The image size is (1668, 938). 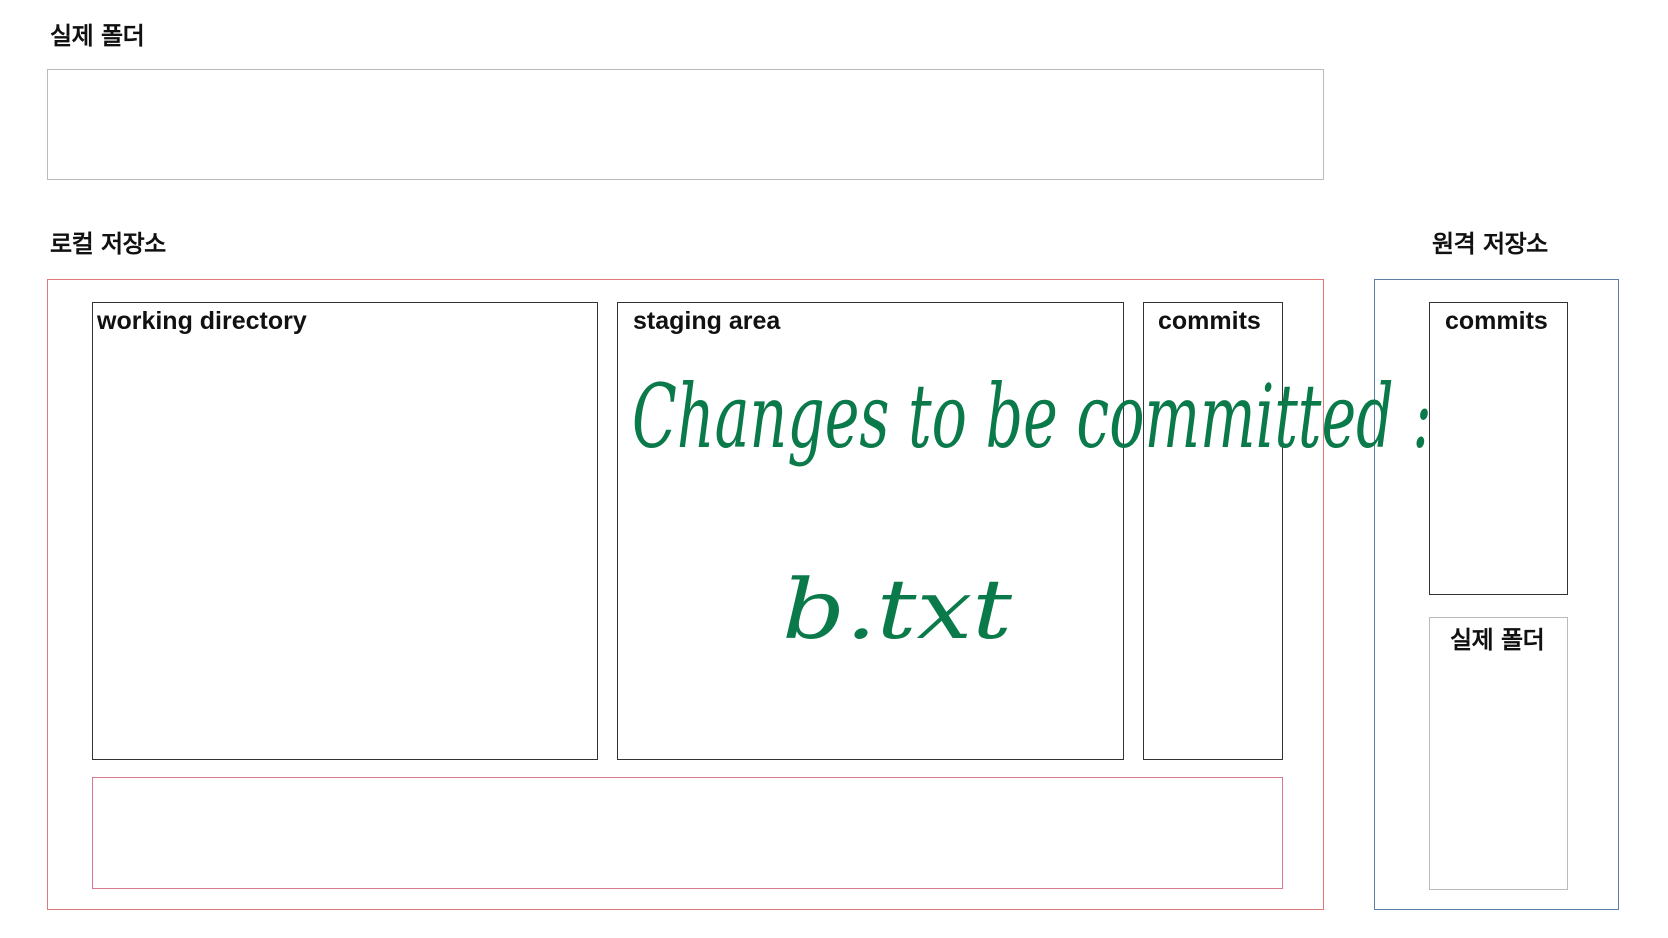 What do you see at coordinates (1490, 244) in the screenshot?
I see `remote-repo-title: 원격 저장소` at bounding box center [1490, 244].